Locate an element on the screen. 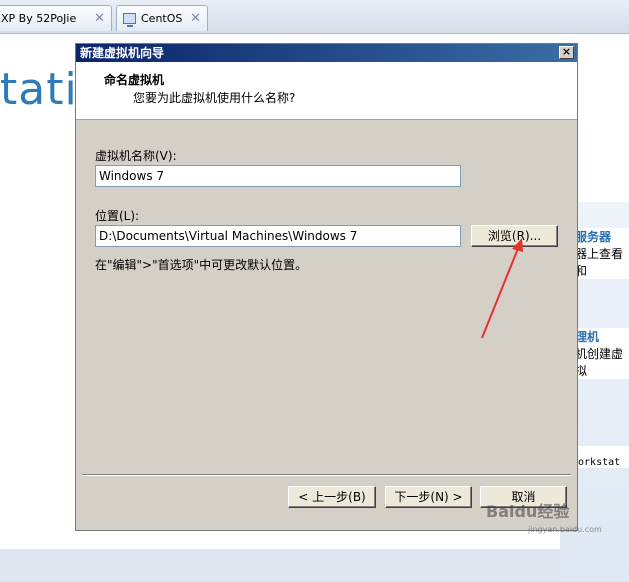 This screenshot has width=629, height=582. location-label: 位置(L): is located at coordinates (117, 216).